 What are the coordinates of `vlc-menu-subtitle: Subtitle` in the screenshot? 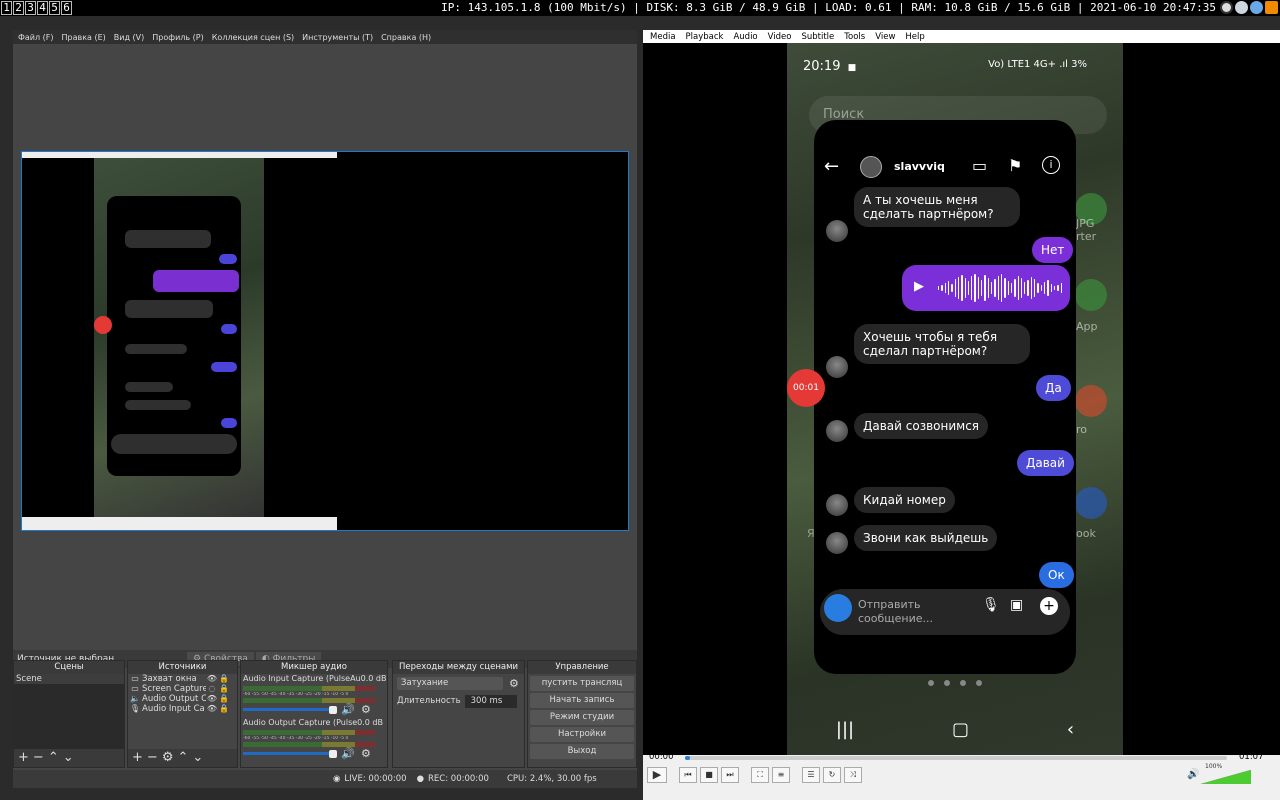 It's located at (817, 37).